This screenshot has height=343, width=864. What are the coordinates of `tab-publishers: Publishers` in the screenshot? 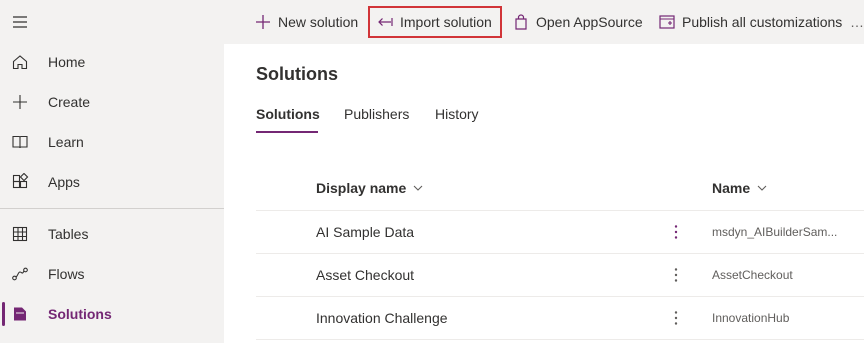 It's located at (376, 114).